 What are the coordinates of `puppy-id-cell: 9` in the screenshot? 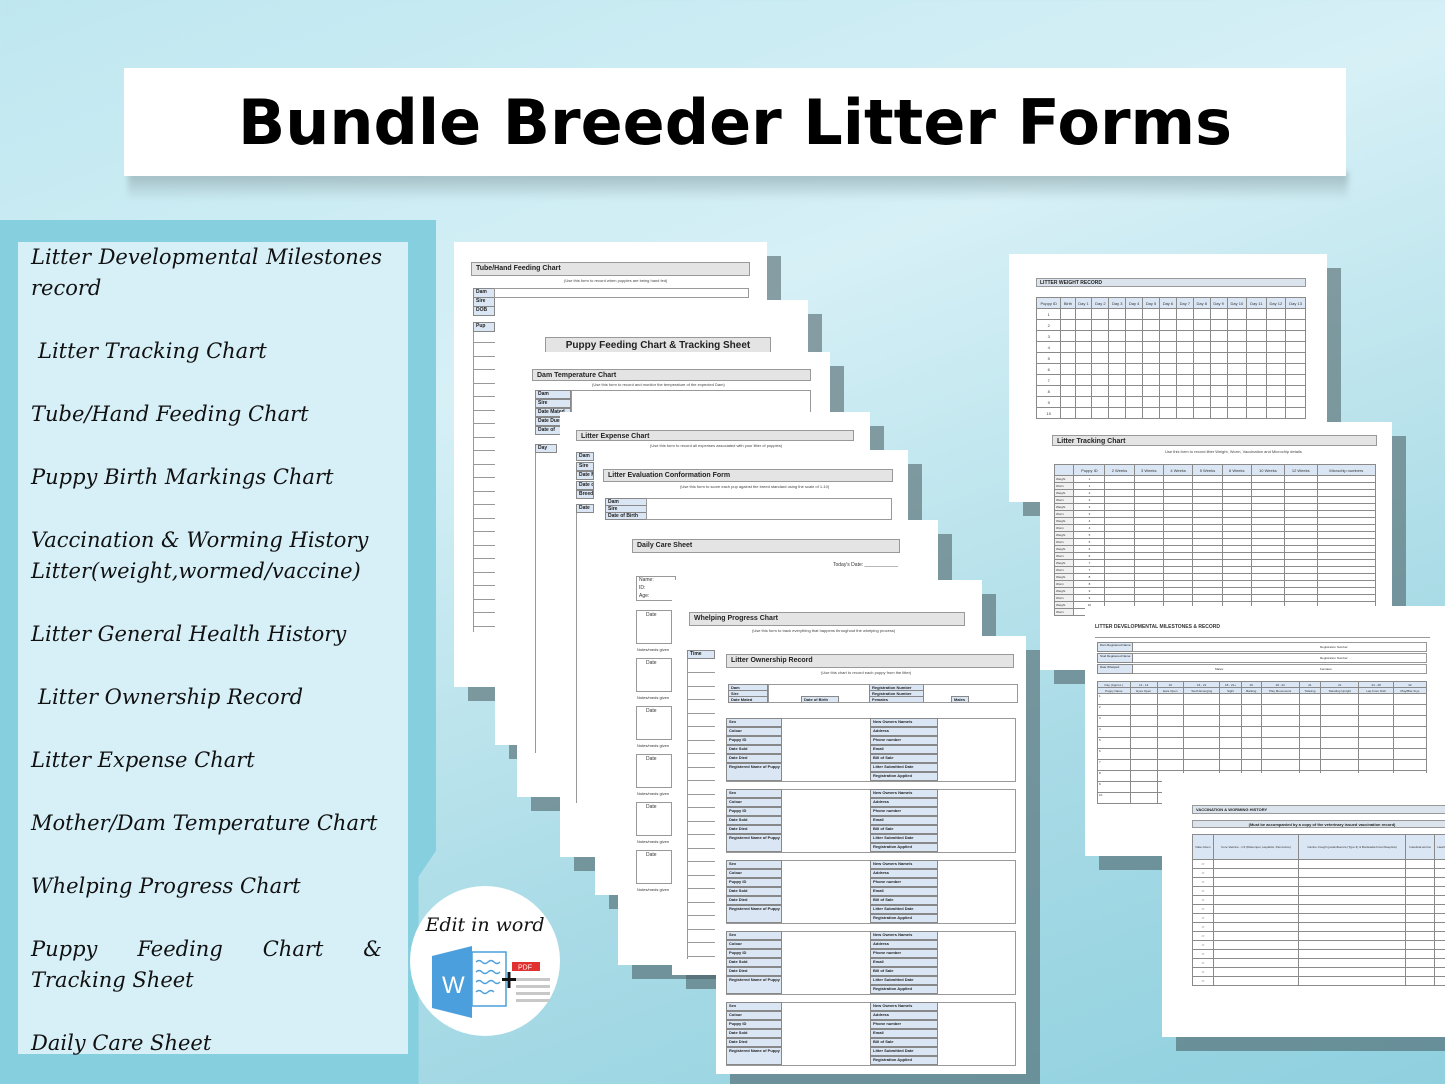 It's located at (1089, 591).